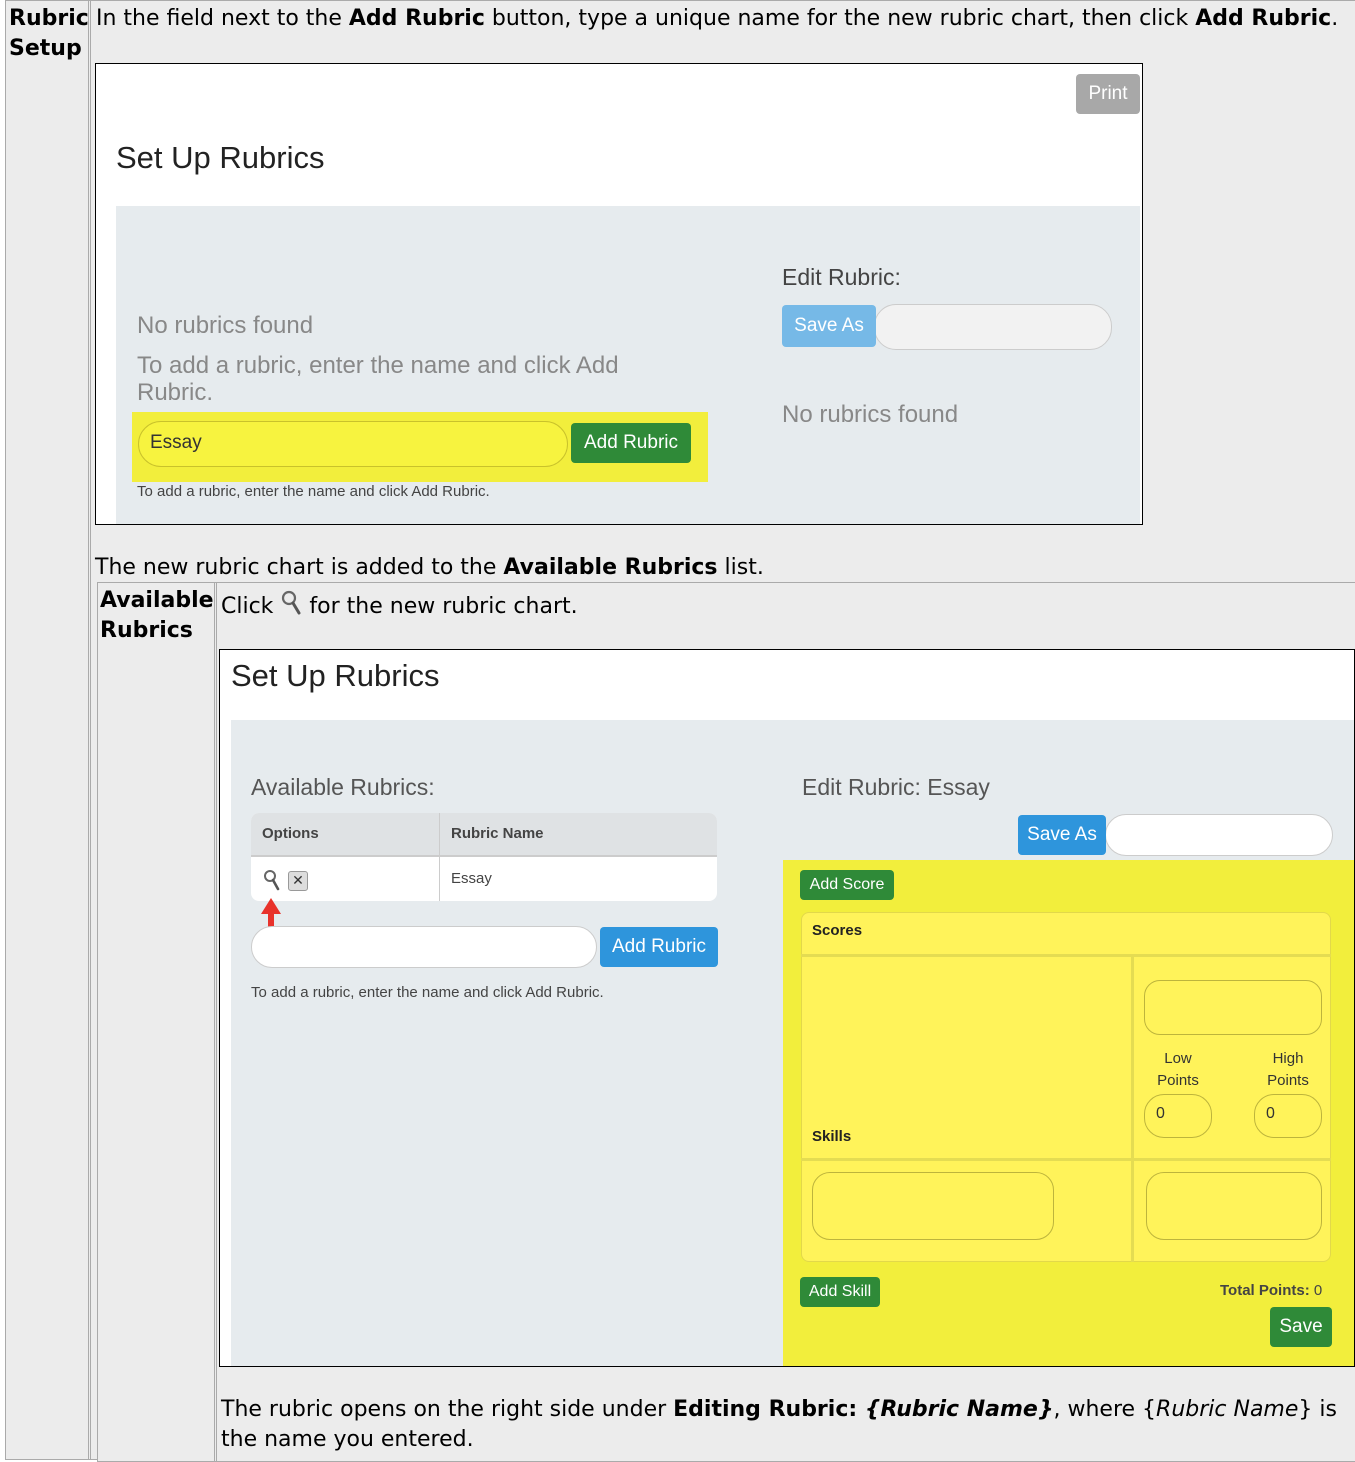 The height and width of the screenshot is (1462, 1355). What do you see at coordinates (157, 1022) in the screenshot?
I see `inner-header-cell` at bounding box center [157, 1022].